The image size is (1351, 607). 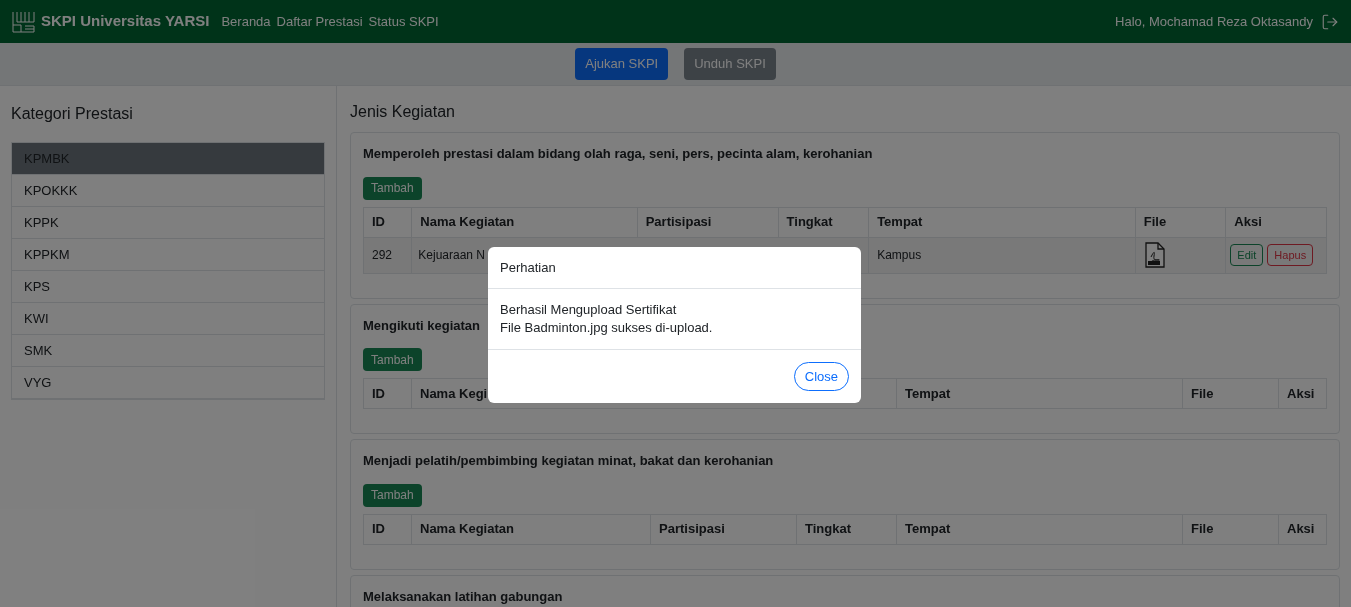 I want to click on main-title: Jenis Kegiatan, so click(x=403, y=112).